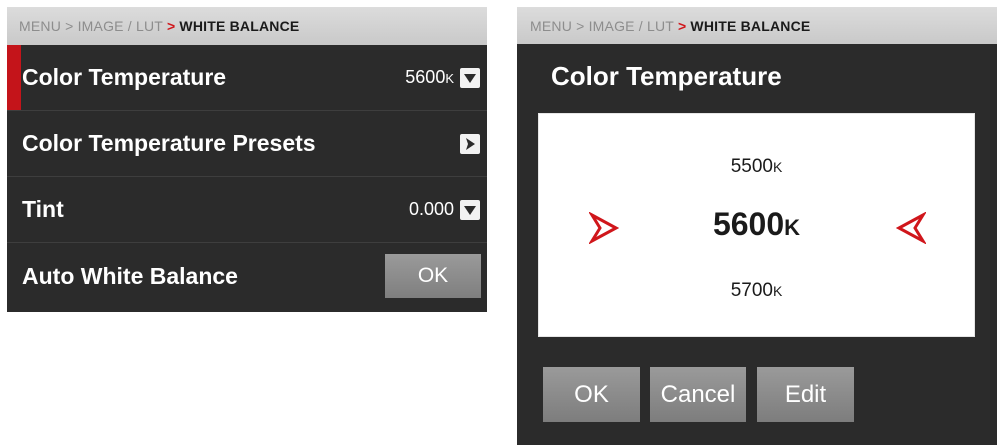  What do you see at coordinates (247, 210) in the screenshot?
I see `menu-row-tint: Tint 0.000` at bounding box center [247, 210].